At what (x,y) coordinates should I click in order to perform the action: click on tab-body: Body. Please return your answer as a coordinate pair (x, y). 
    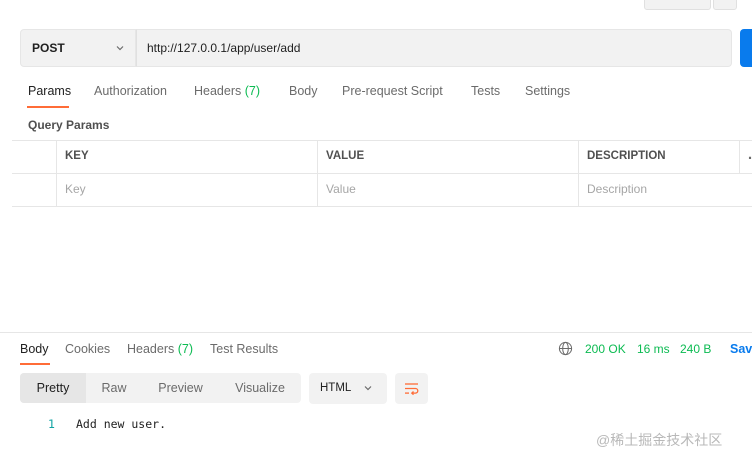
    Looking at the image, I should click on (303, 91).